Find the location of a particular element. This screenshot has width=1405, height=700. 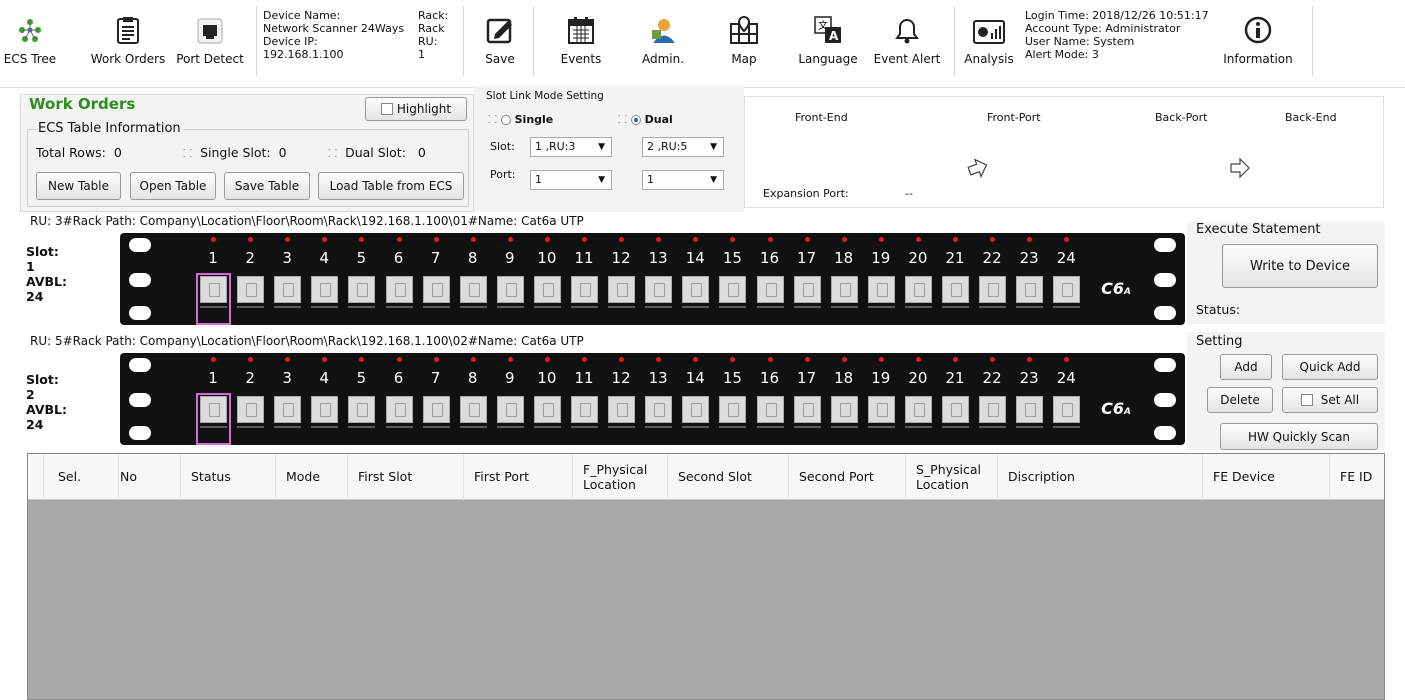

analysis-button: Analysis is located at coordinates (989, 45).